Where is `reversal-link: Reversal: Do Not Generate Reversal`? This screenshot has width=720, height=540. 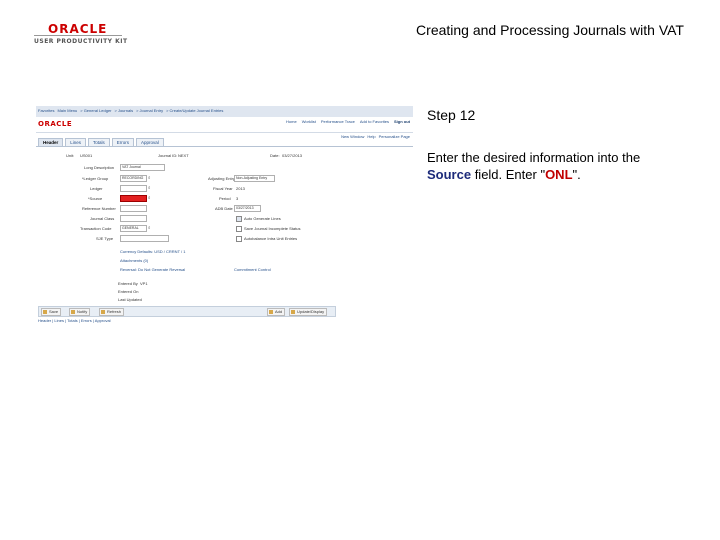 reversal-link: Reversal: Do Not Generate Reversal is located at coordinates (152, 269).